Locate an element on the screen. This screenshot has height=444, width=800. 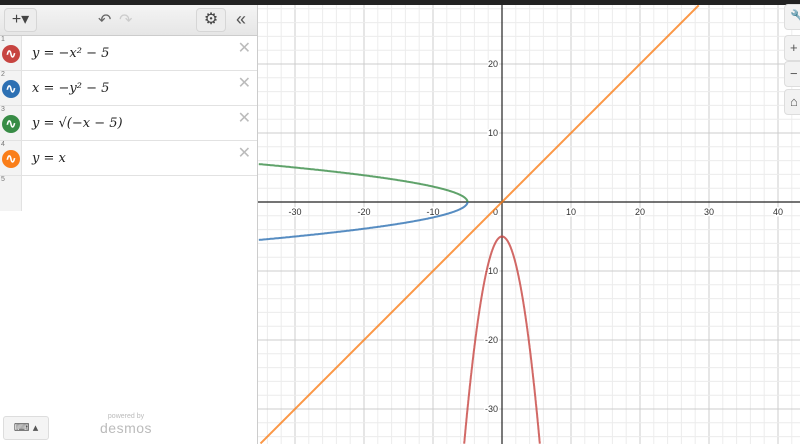
expression-number: 2 is located at coordinates (3, 74).